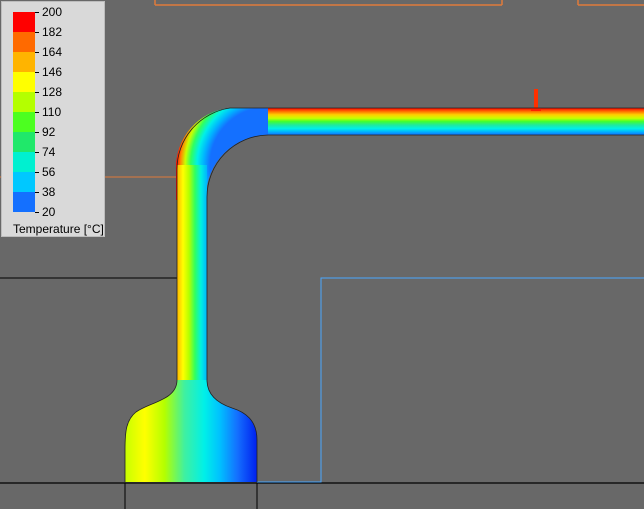 The width and height of the screenshot is (644, 509). What do you see at coordinates (52, 112) in the screenshot?
I see `legend-value-label: 110` at bounding box center [52, 112].